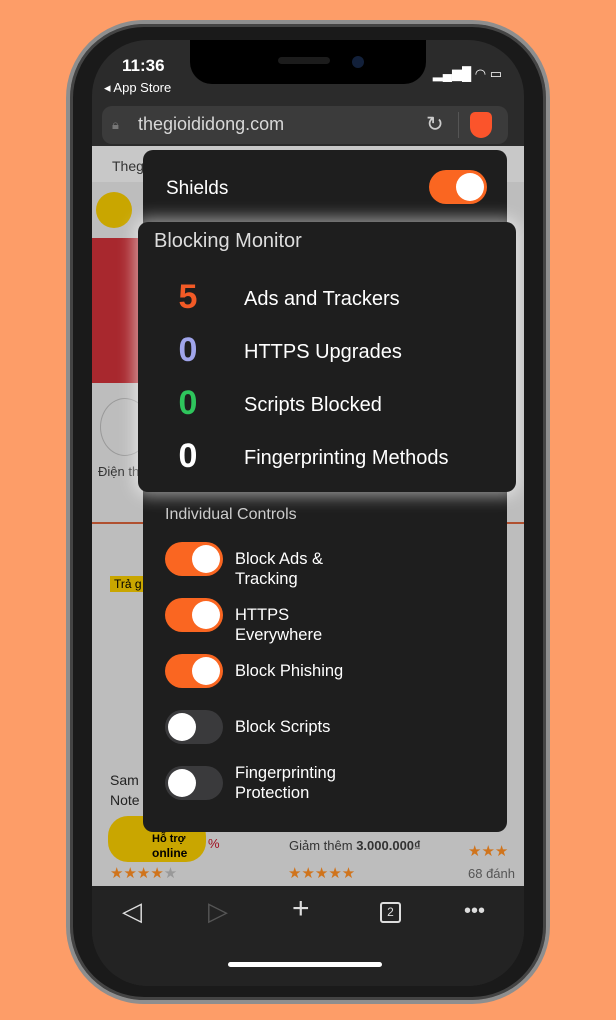 The height and width of the screenshot is (1020, 616). Describe the element at coordinates (305, 125) in the screenshot. I see `address-bar: 🔒︎ thegioididong.com ↻` at that location.